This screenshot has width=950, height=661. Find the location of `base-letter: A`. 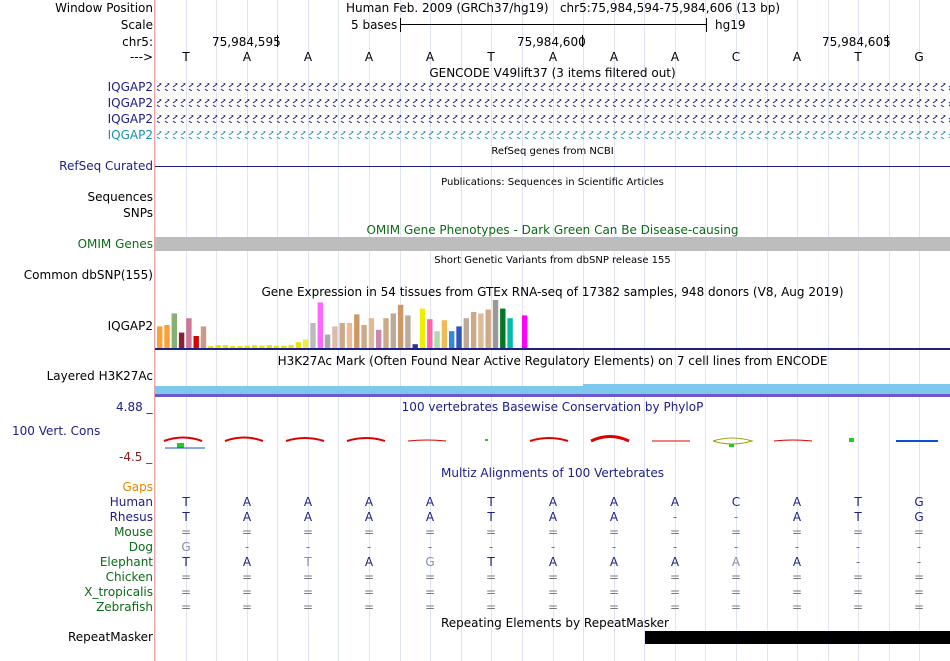

base-letter: A is located at coordinates (308, 57).